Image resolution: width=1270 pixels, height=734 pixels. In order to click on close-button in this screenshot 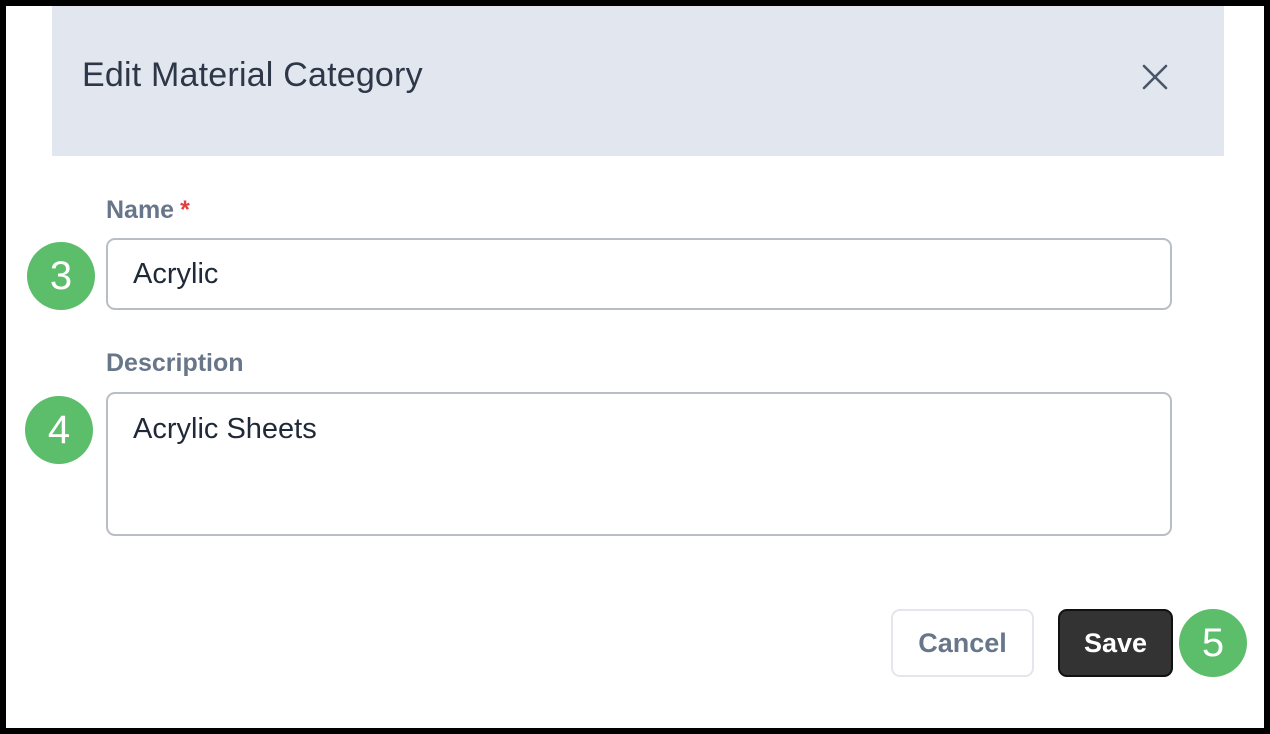, I will do `click(1155, 77)`.